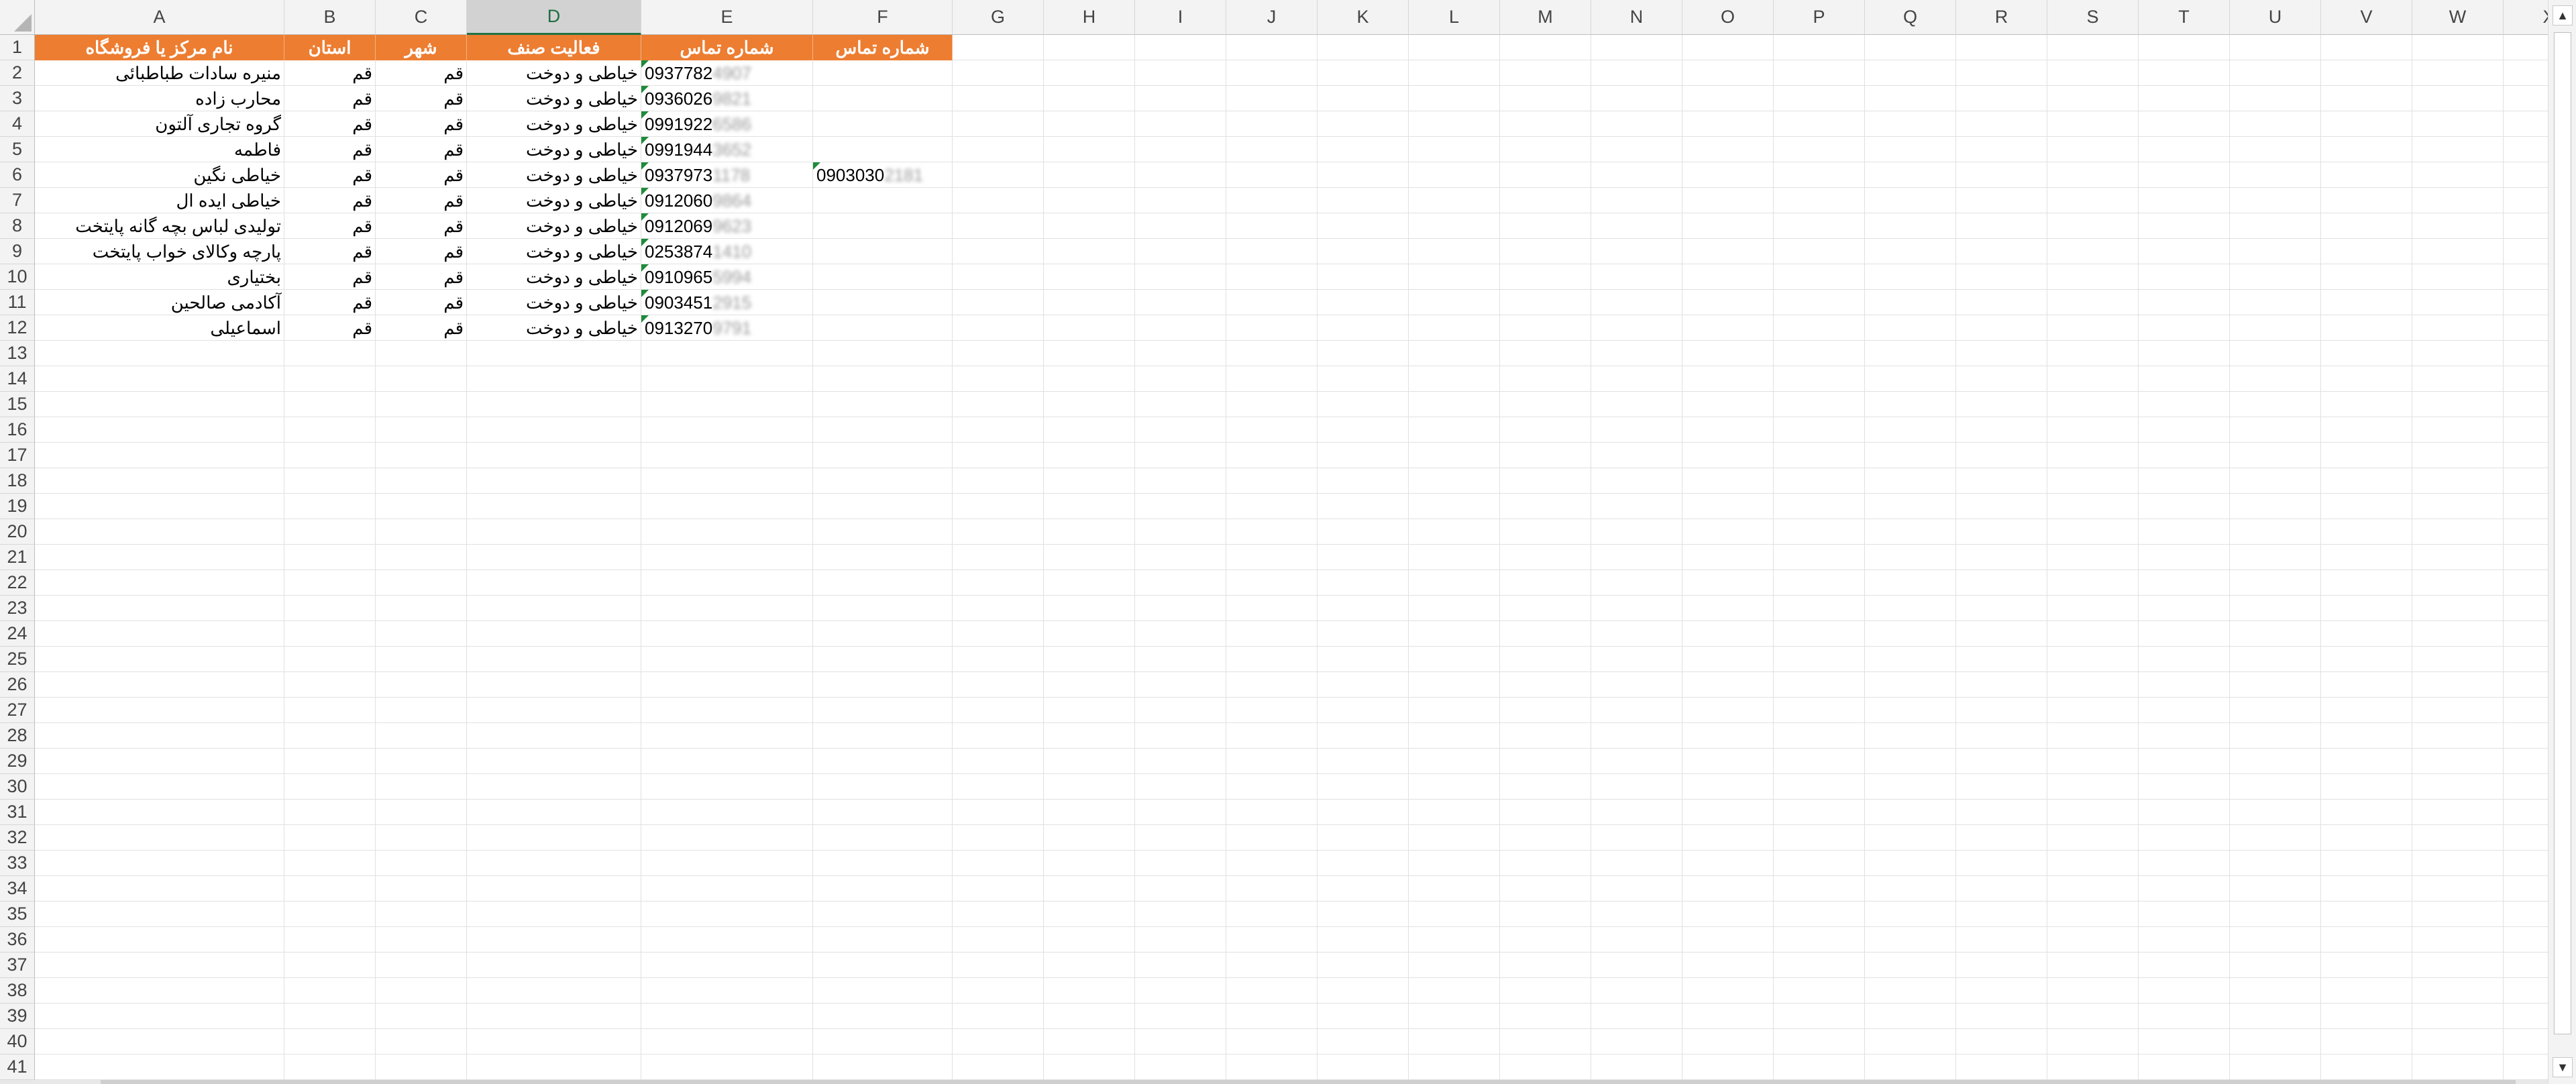  I want to click on row-header-12: 12, so click(17, 328).